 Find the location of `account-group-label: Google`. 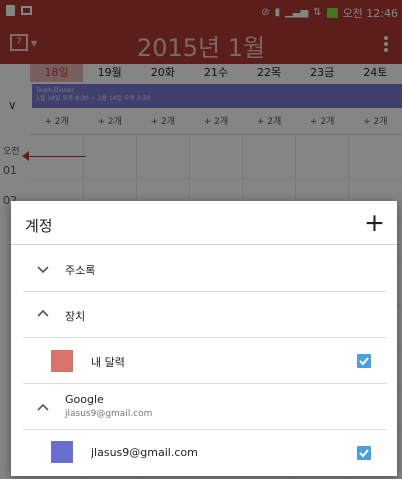

account-group-label: Google is located at coordinates (84, 399).